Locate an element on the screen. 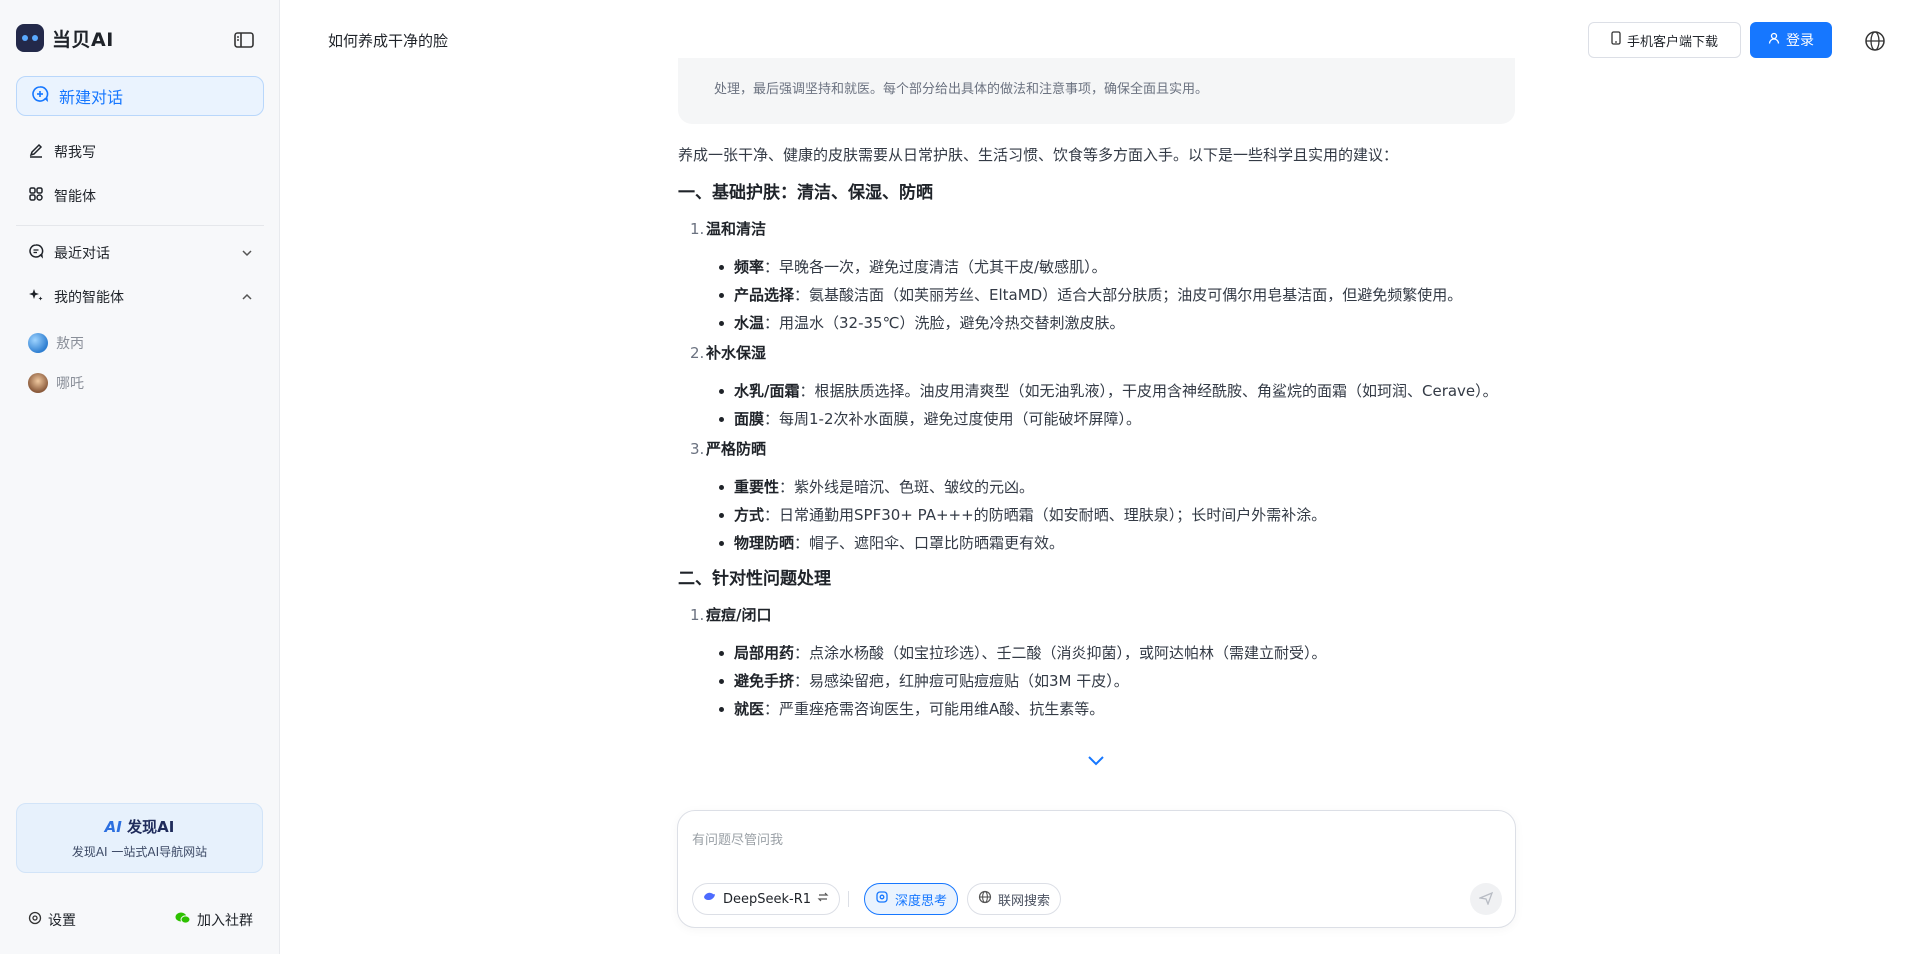 This screenshot has height=954, width=1912. send-plane-icon is located at coordinates (1485, 899).